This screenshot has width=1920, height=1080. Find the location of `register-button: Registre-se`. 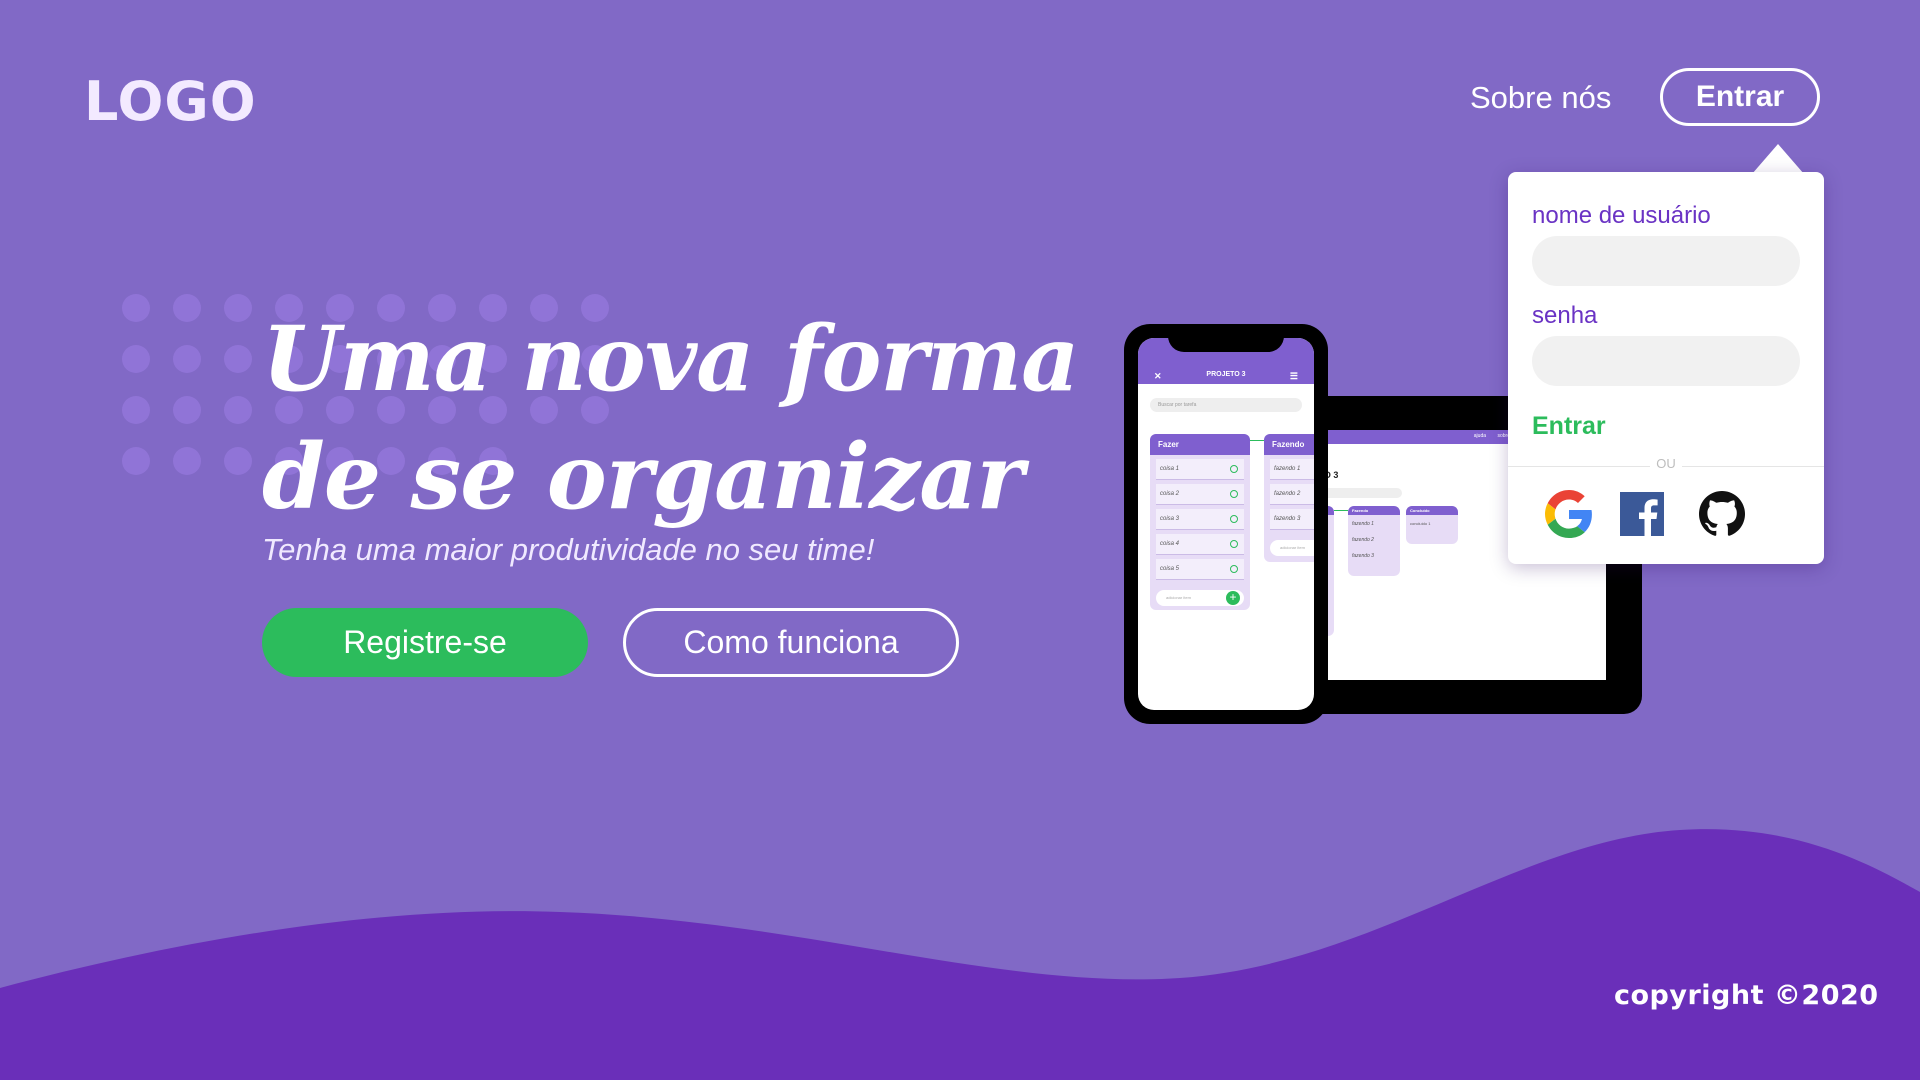

register-button: Registre-se is located at coordinates (425, 642).